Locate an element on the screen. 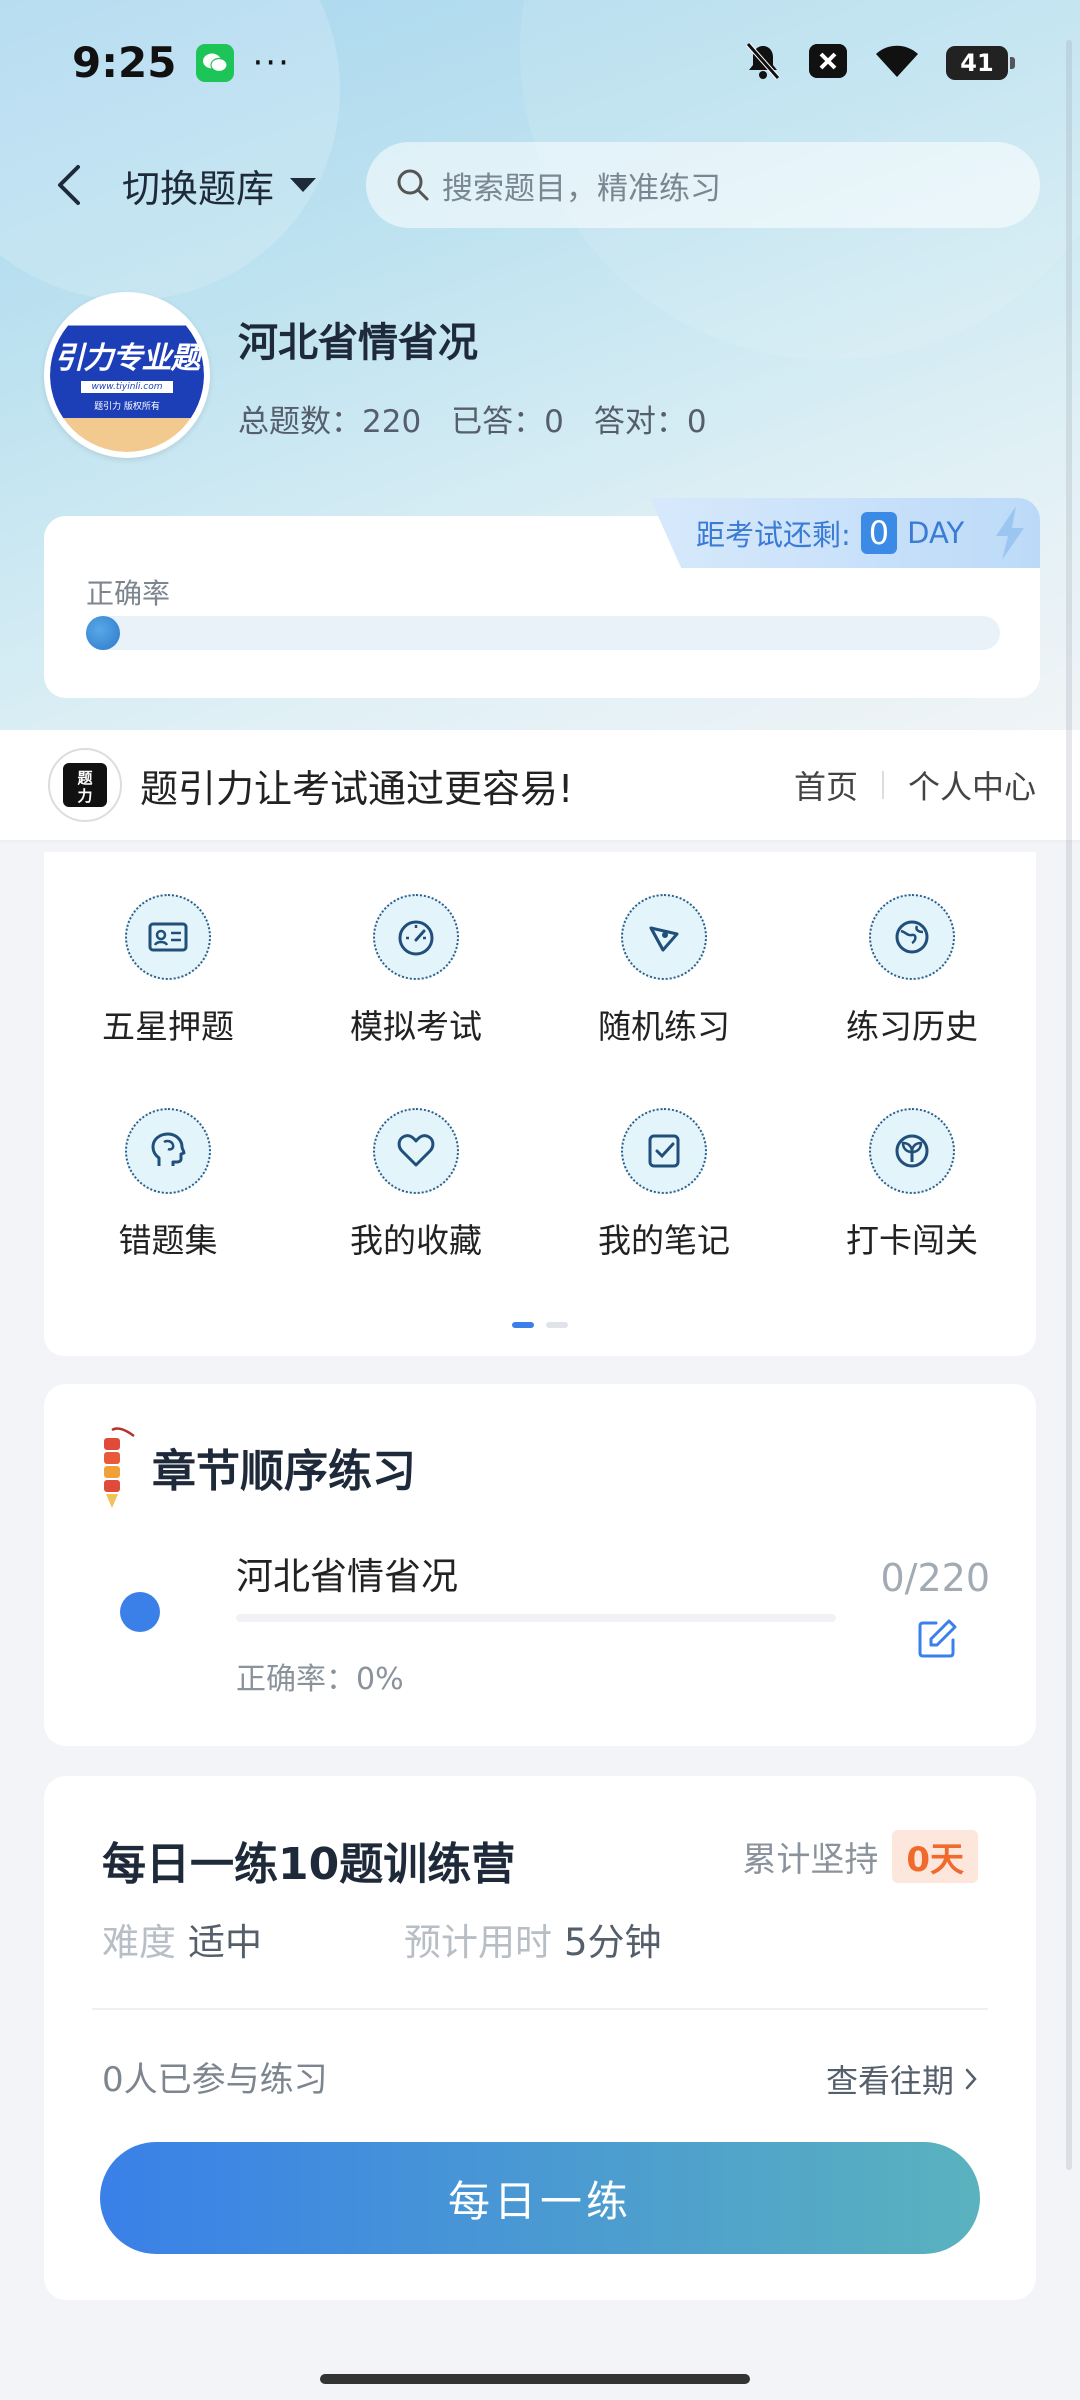  bank-stats: 总题数：220 已答：0 答对：0 is located at coordinates (472, 418).